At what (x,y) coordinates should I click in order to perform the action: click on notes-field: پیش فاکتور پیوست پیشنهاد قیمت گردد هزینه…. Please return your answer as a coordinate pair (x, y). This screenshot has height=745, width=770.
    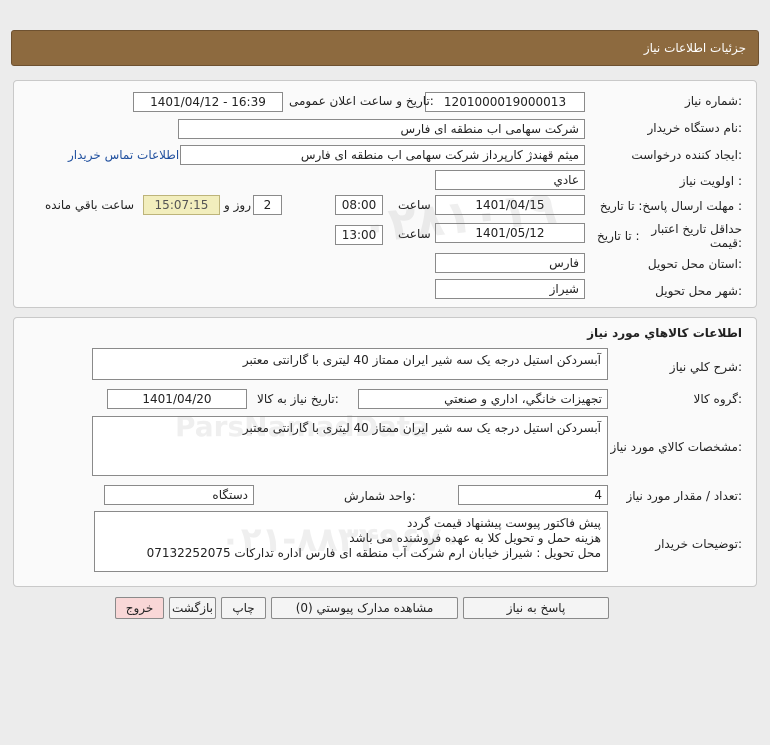
    Looking at the image, I should click on (351, 541).